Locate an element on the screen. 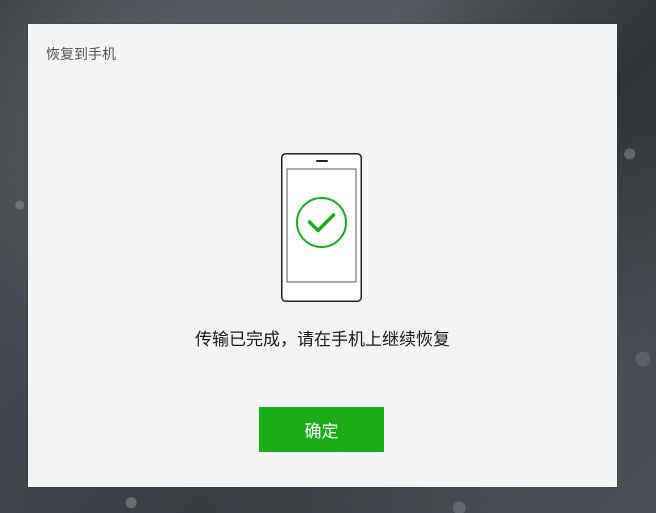  dialog-title: 恢复到手机 is located at coordinates (81, 55).